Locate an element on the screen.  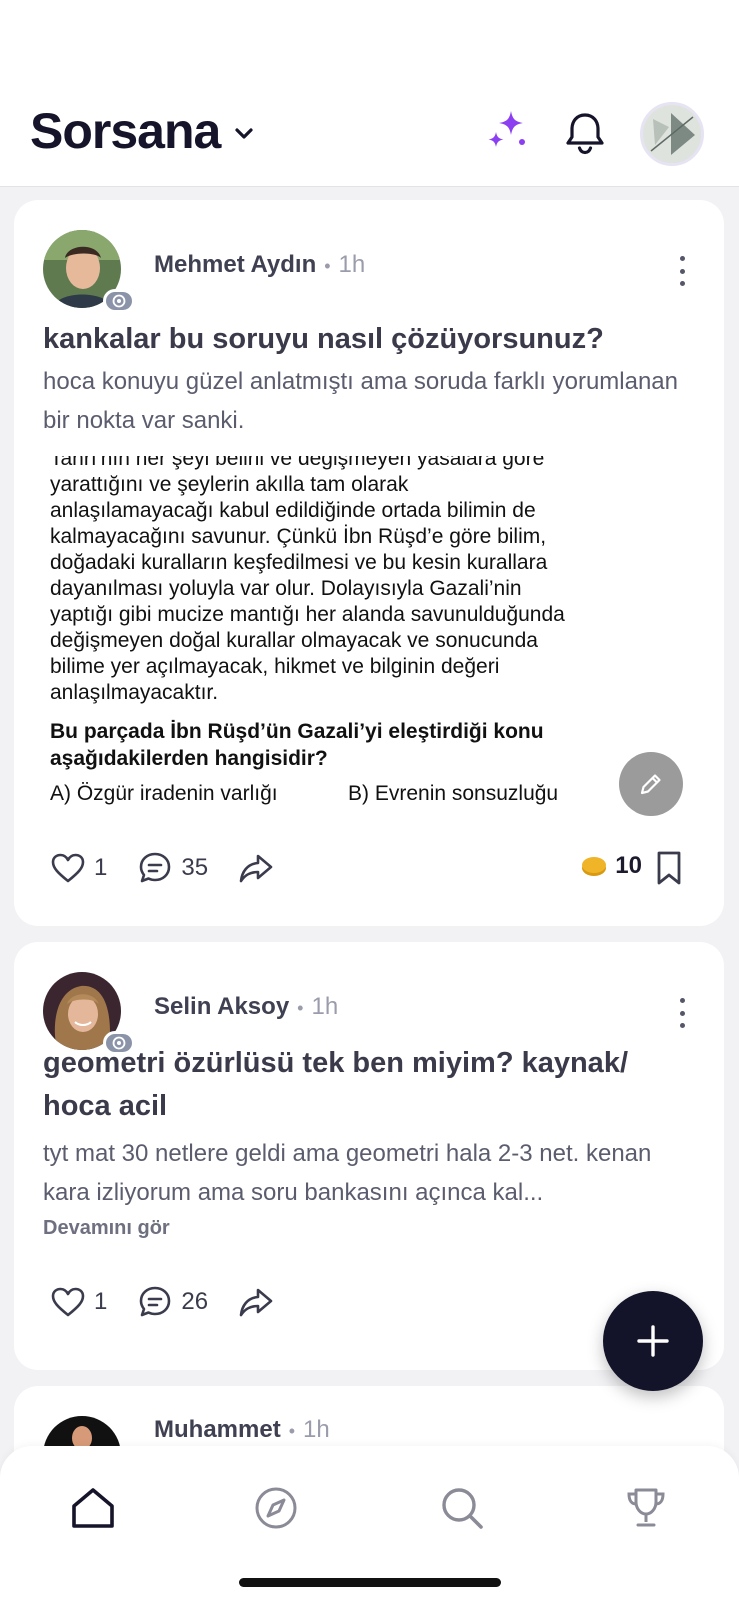
coin-count: 10 is located at coordinates (628, 865).